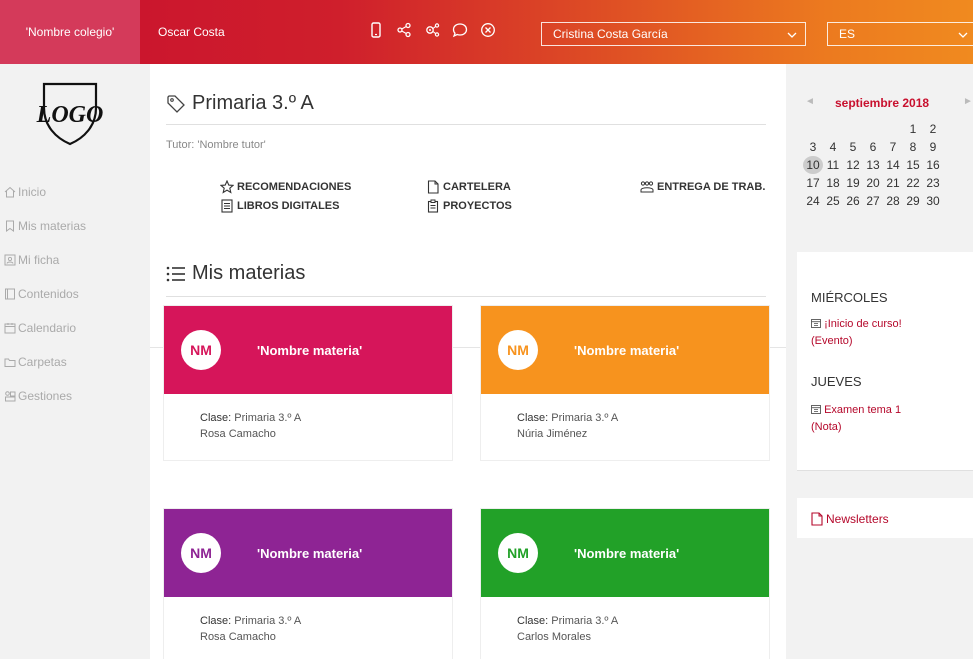 The height and width of the screenshot is (659, 973). Describe the element at coordinates (488, 30) in the screenshot. I see `close-circle-icon` at that location.